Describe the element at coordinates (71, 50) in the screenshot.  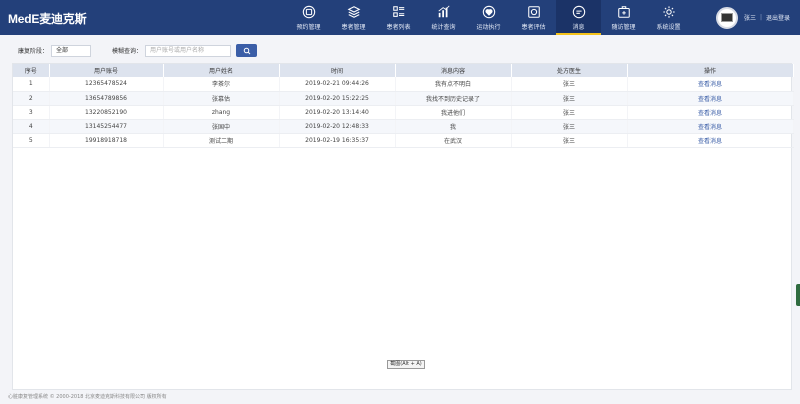
I see `stage-select: 全部` at that location.